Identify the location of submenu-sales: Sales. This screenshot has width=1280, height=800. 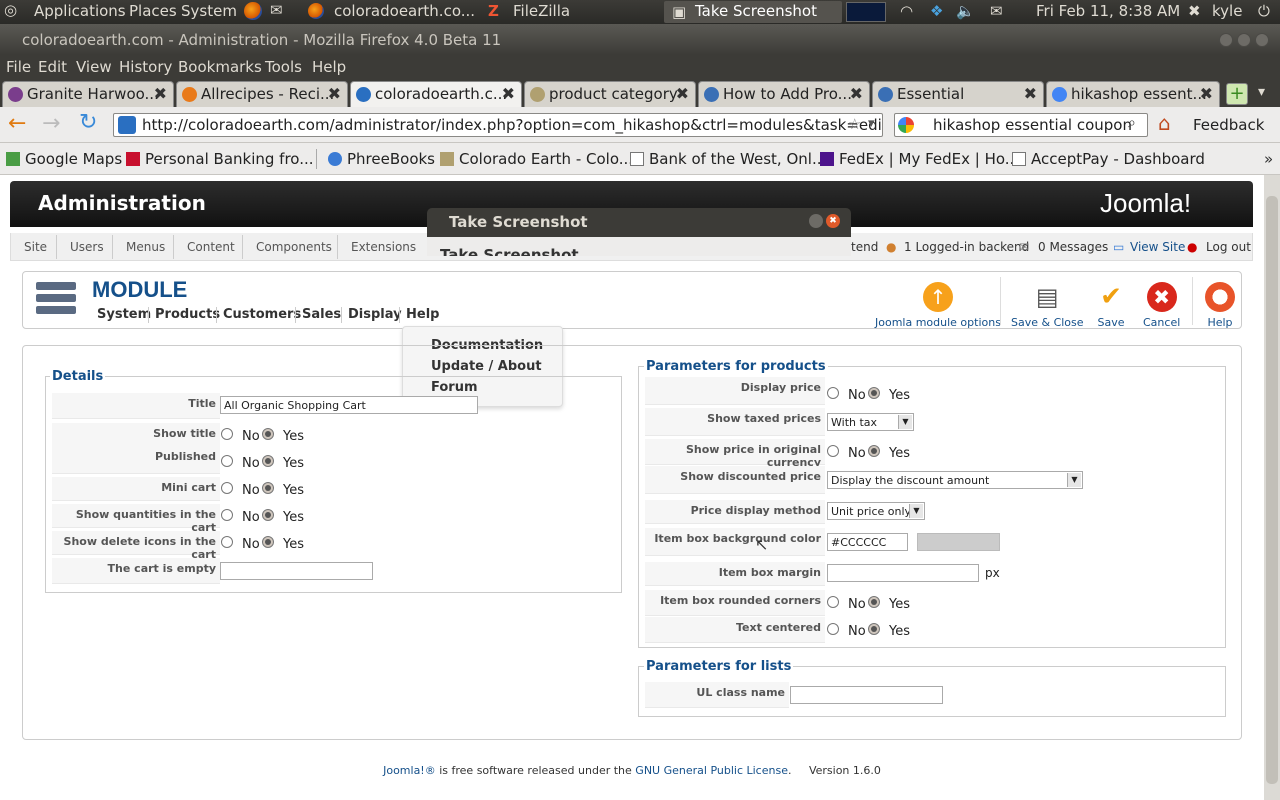
(321, 314).